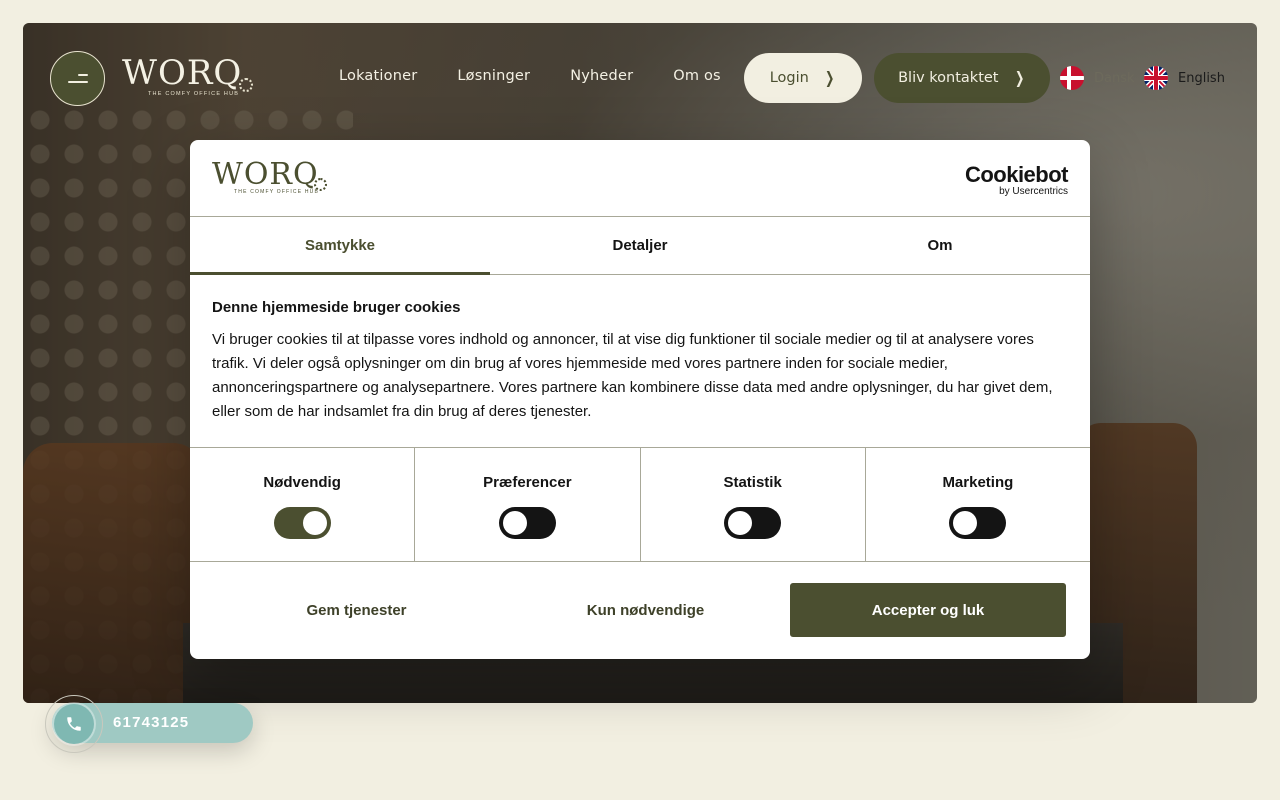  I want to click on nav-item-om-os: Om os, so click(697, 76).